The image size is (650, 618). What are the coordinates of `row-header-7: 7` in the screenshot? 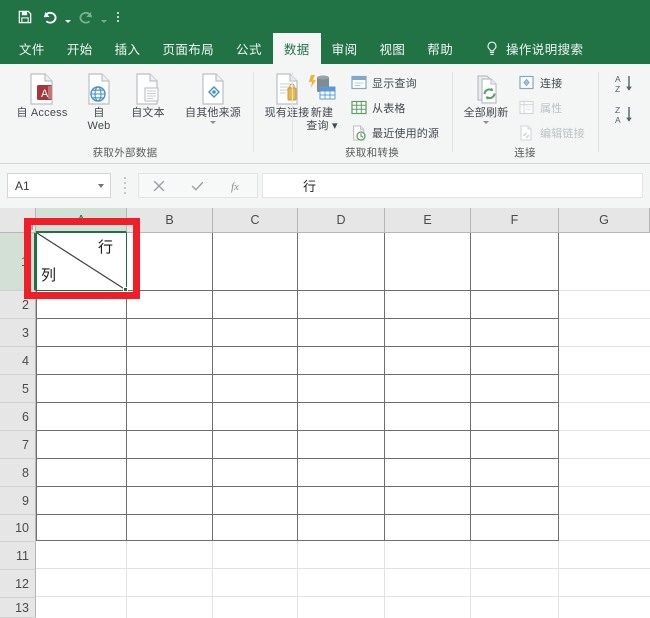 It's located at (18, 445).